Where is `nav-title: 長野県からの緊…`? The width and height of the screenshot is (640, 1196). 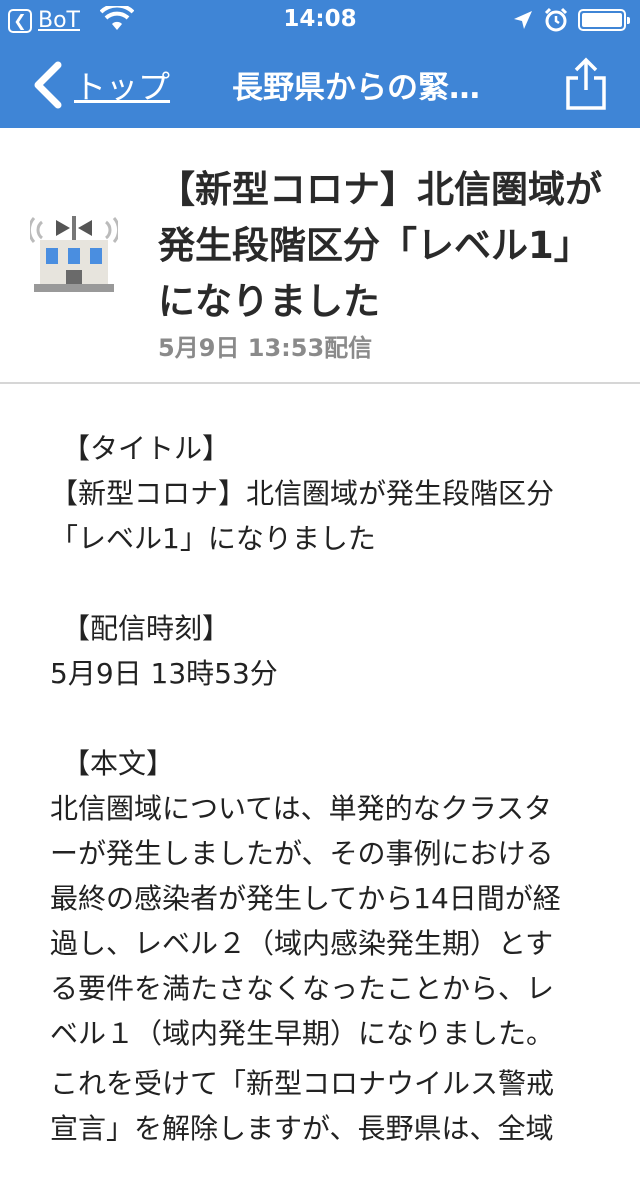
nav-title: 長野県からの緊… is located at coordinates (356, 88).